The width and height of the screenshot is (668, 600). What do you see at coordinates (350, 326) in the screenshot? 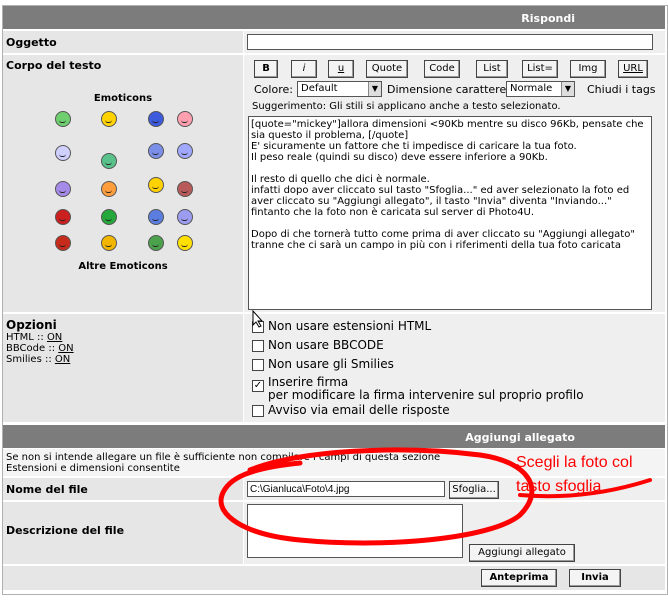
I see `disable-html-label: Non usare estensioni HTML` at bounding box center [350, 326].